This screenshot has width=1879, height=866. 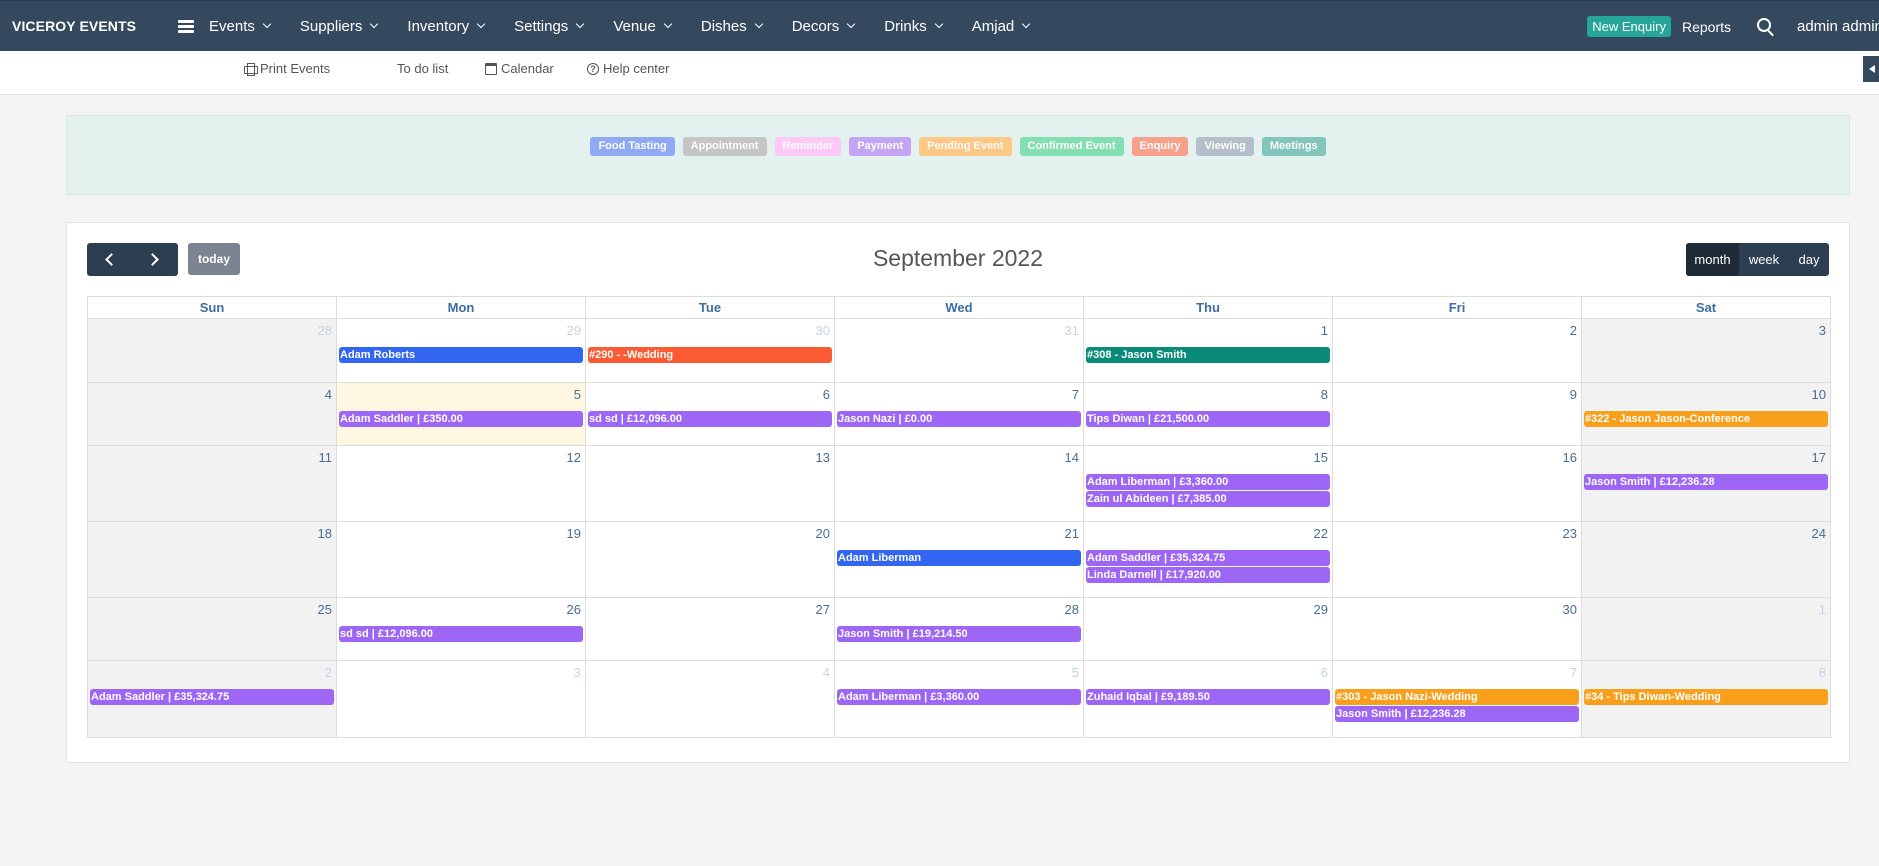 What do you see at coordinates (1573, 330) in the screenshot?
I see `day-number: 2` at bounding box center [1573, 330].